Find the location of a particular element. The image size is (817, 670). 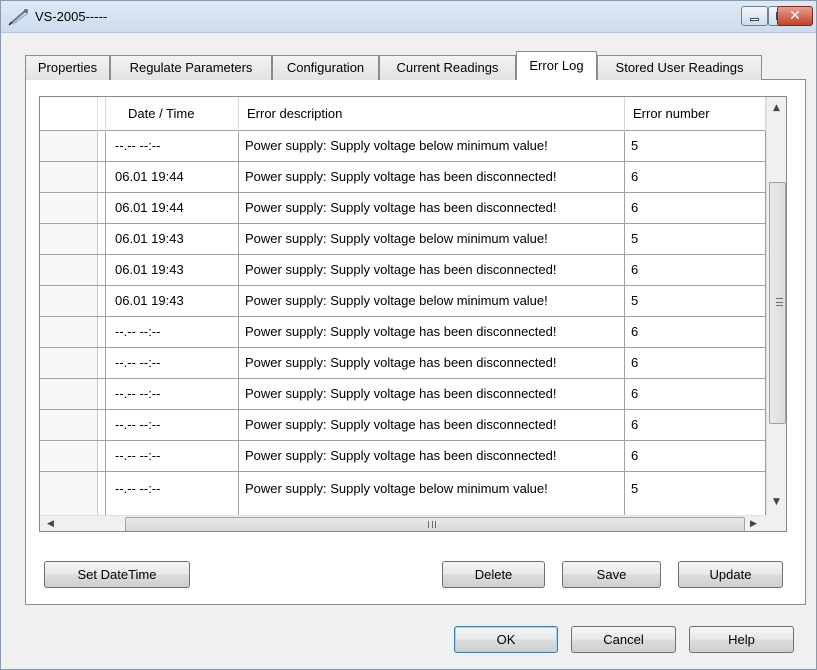

grip-icon is located at coordinates (432, 524).